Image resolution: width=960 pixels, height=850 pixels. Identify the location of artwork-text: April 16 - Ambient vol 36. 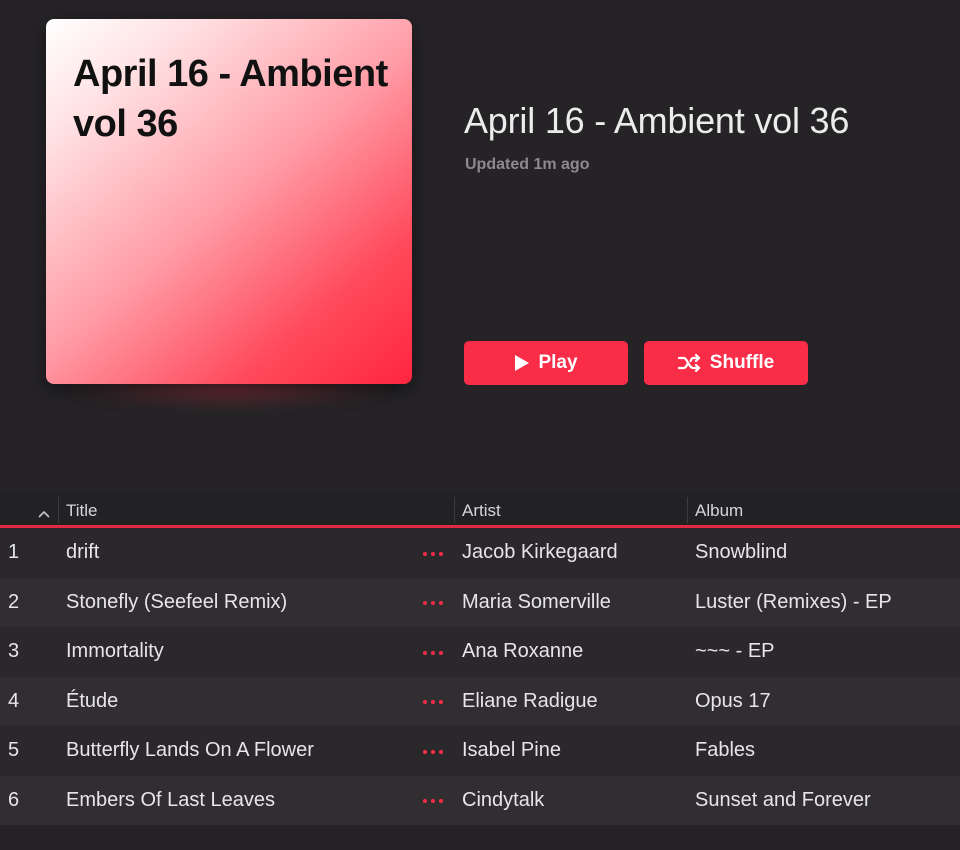
(230, 99).